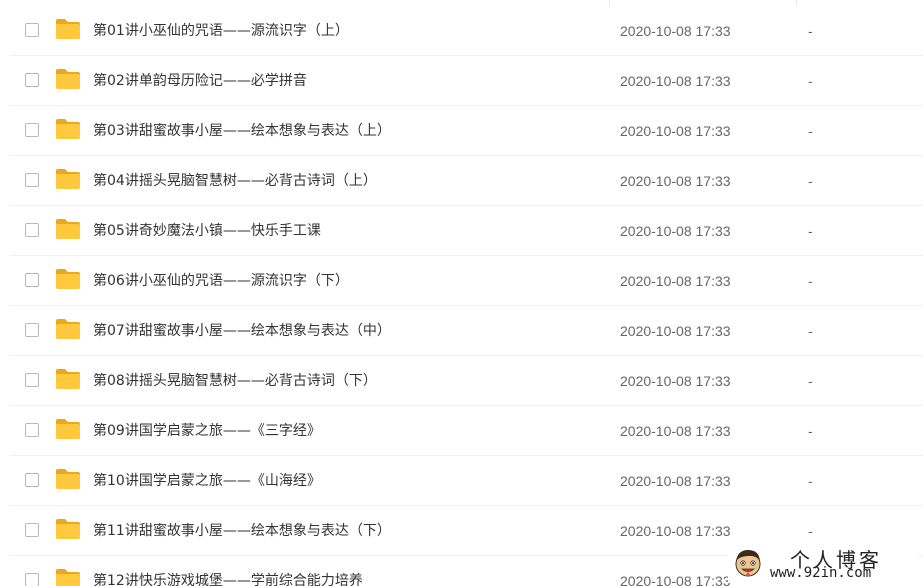 Image resolution: width=923 pixels, height=586 pixels. I want to click on file-name-link: 第03讲甜蜜故事小屋——绘本想象与表达（上）, so click(242, 131).